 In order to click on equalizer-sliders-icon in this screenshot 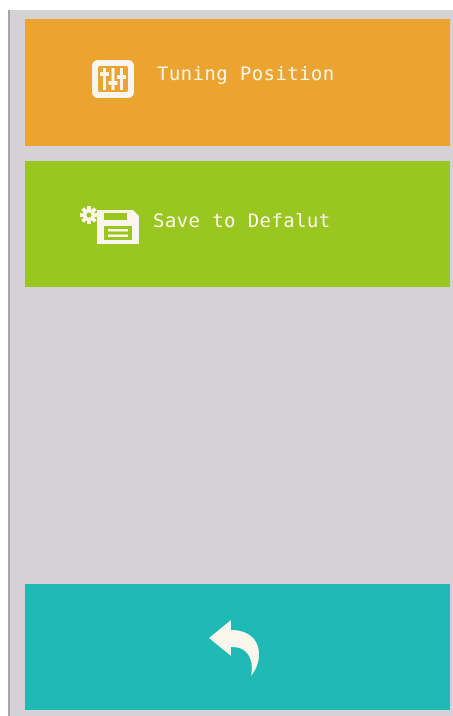, I will do `click(113, 79)`.